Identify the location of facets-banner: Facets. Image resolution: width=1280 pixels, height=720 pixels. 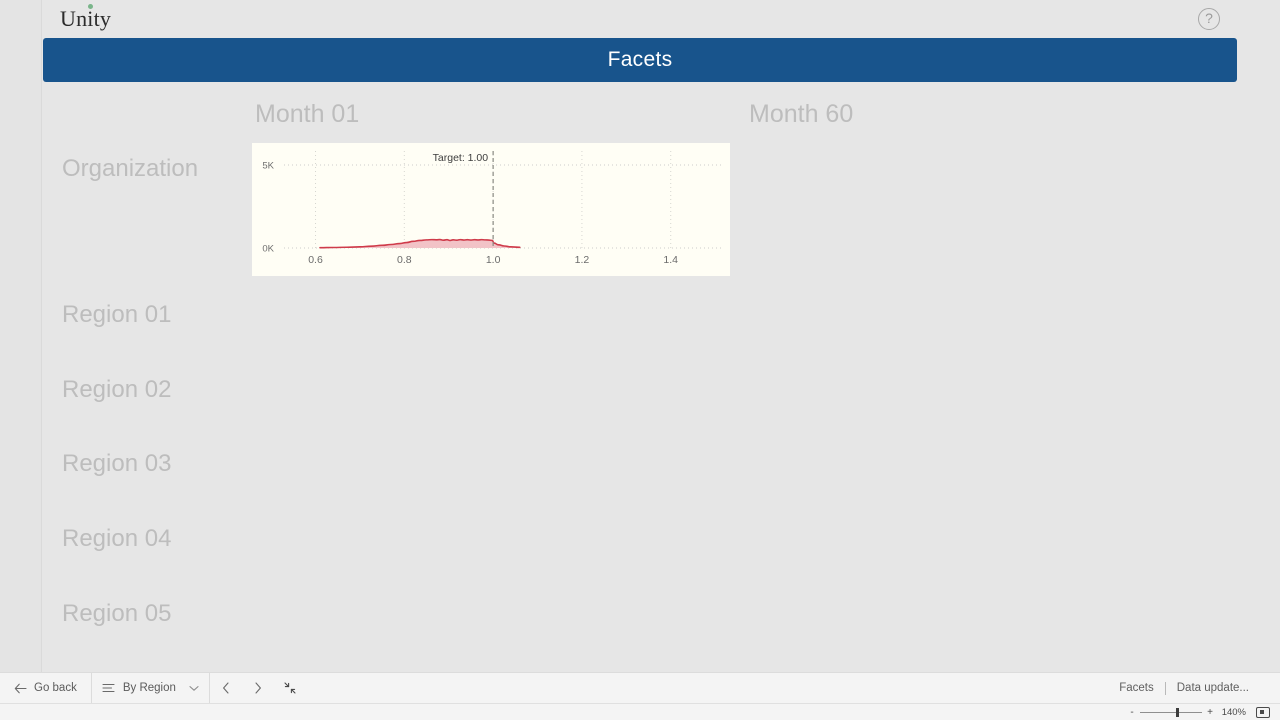
(640, 60).